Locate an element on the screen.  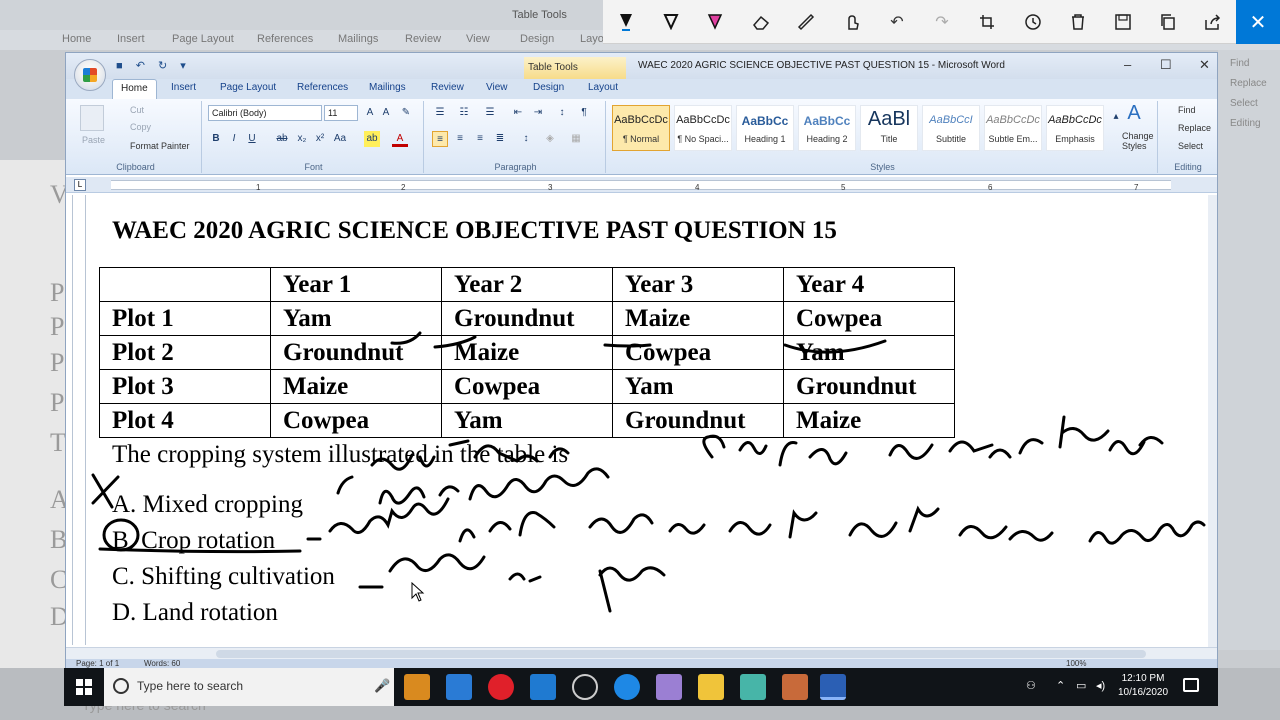
show-marks-icon: ¶ is located at coordinates (584, 113).